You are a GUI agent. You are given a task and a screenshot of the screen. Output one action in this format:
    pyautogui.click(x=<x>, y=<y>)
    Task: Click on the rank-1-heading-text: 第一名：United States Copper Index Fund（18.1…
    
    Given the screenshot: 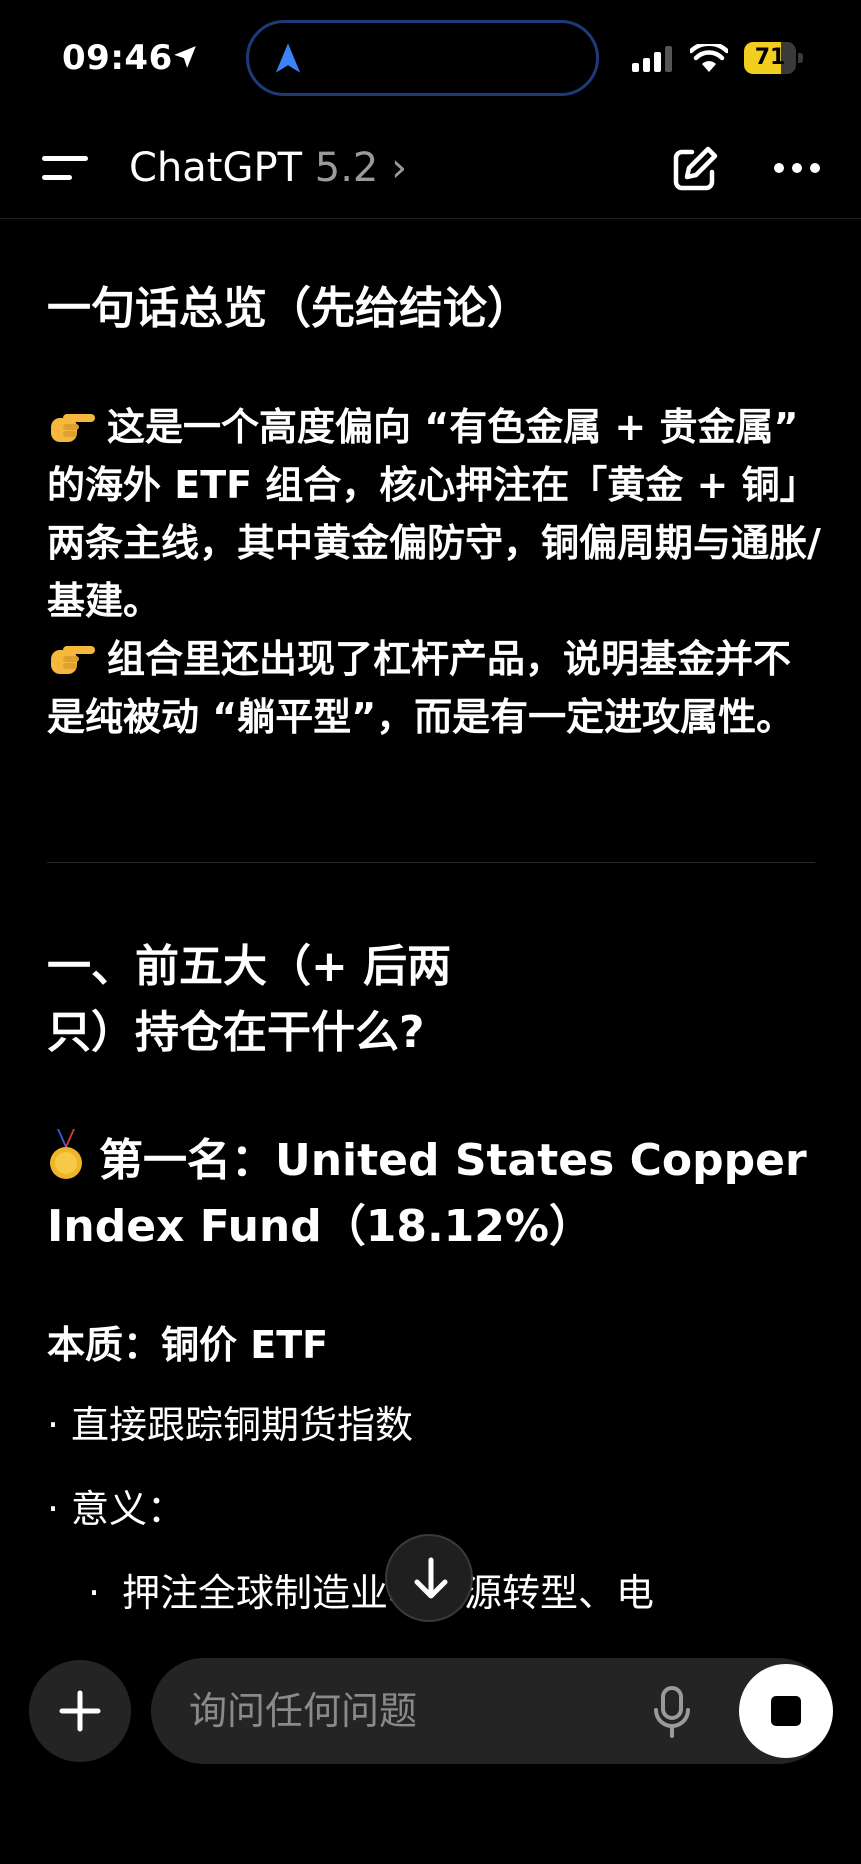 What is the action you would take?
    pyautogui.click(x=427, y=1193)
    